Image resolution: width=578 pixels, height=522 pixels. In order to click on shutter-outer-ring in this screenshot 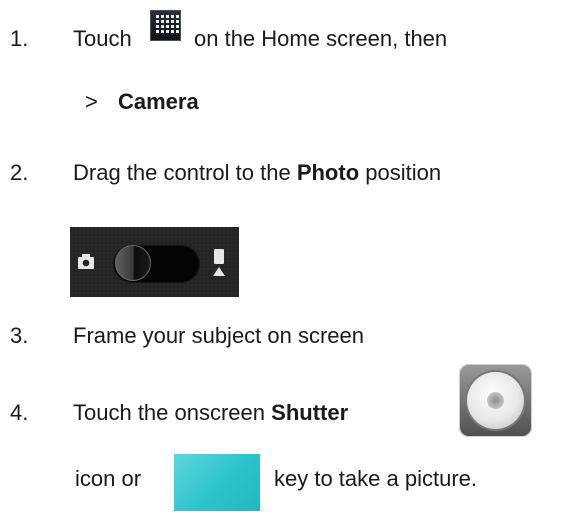, I will do `click(495, 400)`.